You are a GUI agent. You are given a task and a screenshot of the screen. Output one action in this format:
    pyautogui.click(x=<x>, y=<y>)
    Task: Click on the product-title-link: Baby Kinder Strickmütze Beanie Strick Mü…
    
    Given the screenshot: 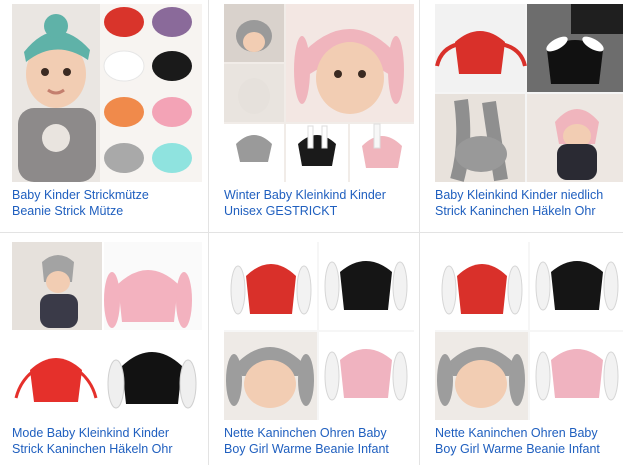 What is the action you would take?
    pyautogui.click(x=112, y=203)
    